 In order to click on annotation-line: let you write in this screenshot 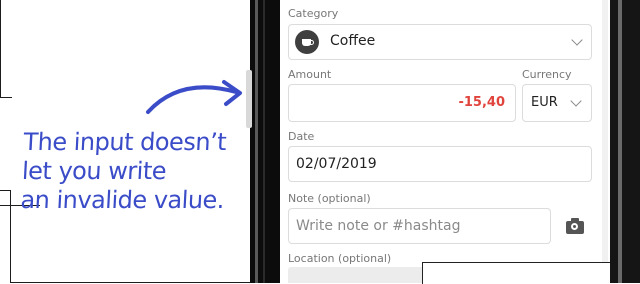, I will do `click(94, 171)`.